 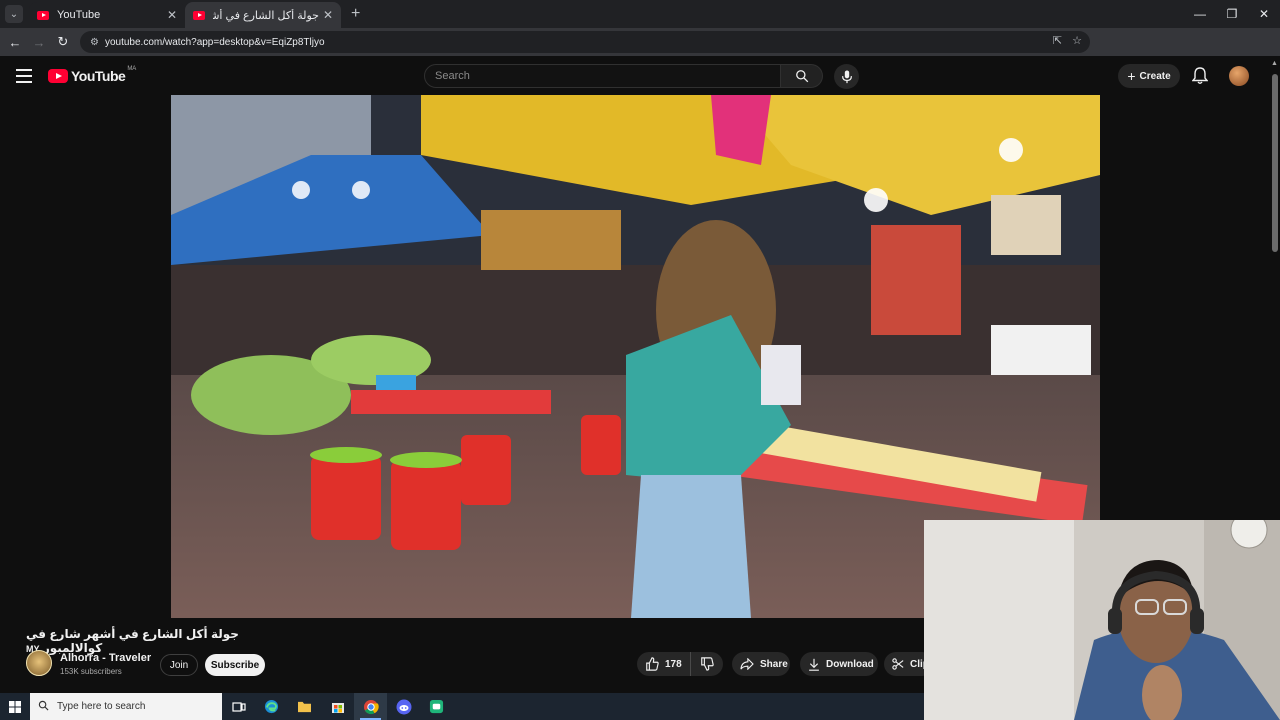 What do you see at coordinates (94, 42) in the screenshot?
I see `site-info-icon: ⚙` at bounding box center [94, 42].